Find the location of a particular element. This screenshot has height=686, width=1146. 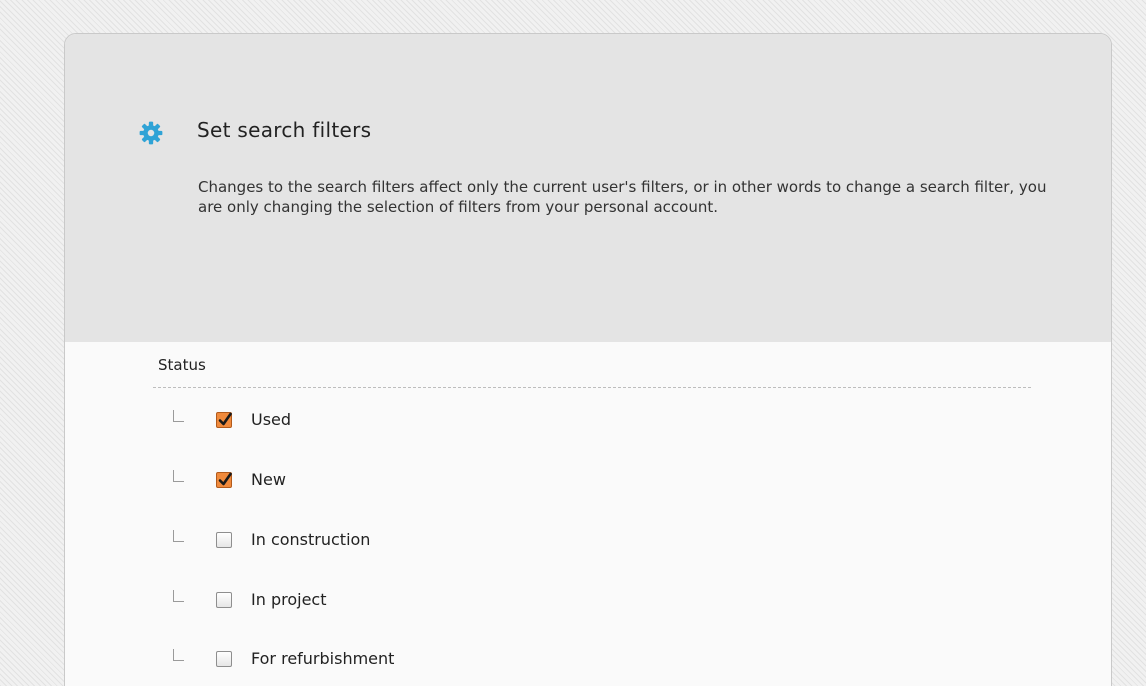

filter-item-new: New is located at coordinates (365, 483).